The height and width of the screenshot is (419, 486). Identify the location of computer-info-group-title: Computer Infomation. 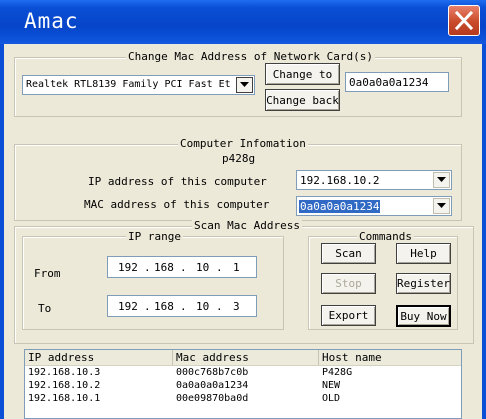
(243, 143).